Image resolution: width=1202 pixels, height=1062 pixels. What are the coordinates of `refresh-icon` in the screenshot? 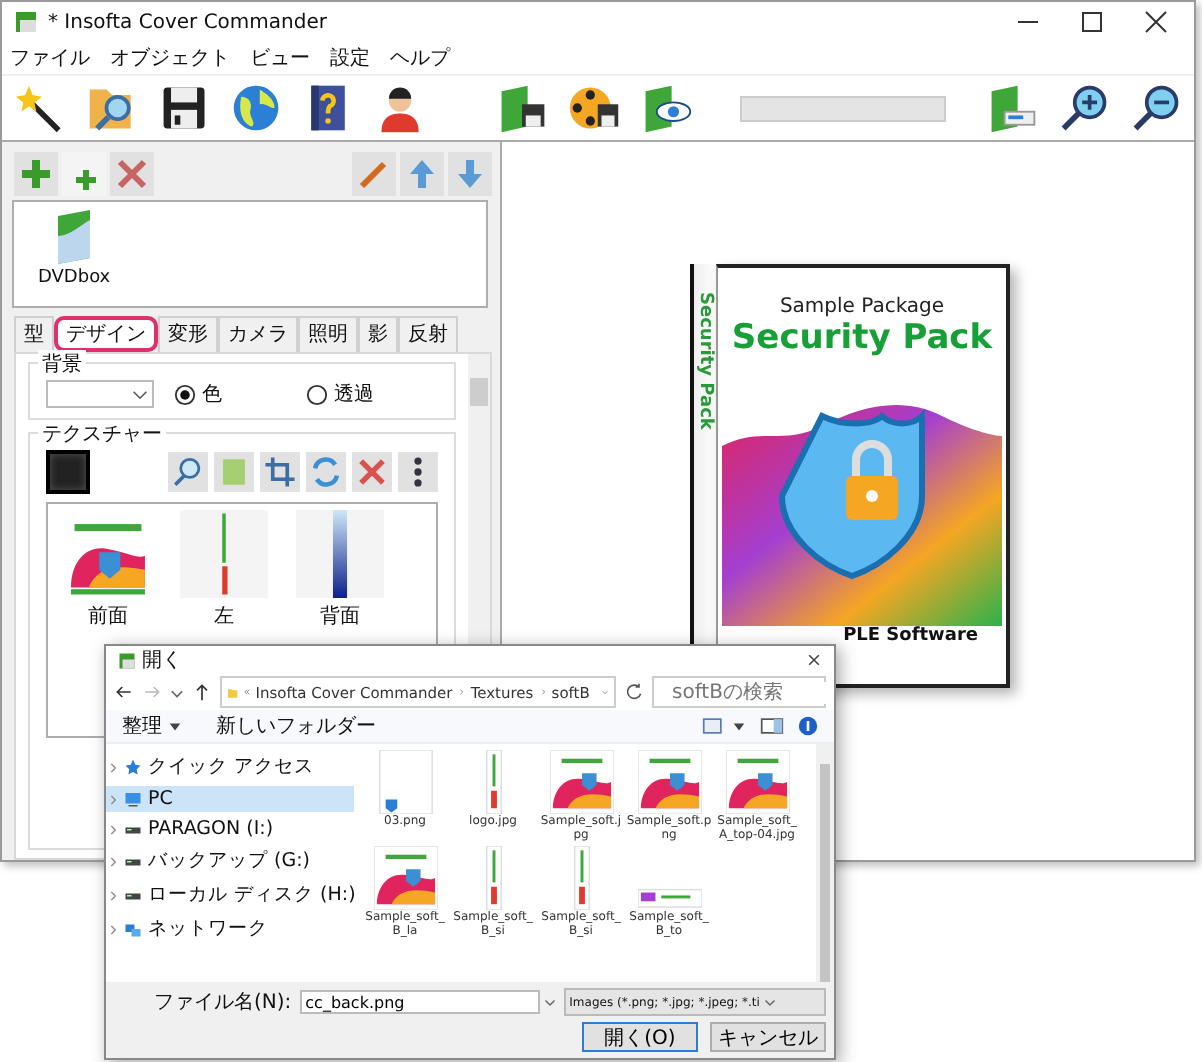 It's located at (634, 692).